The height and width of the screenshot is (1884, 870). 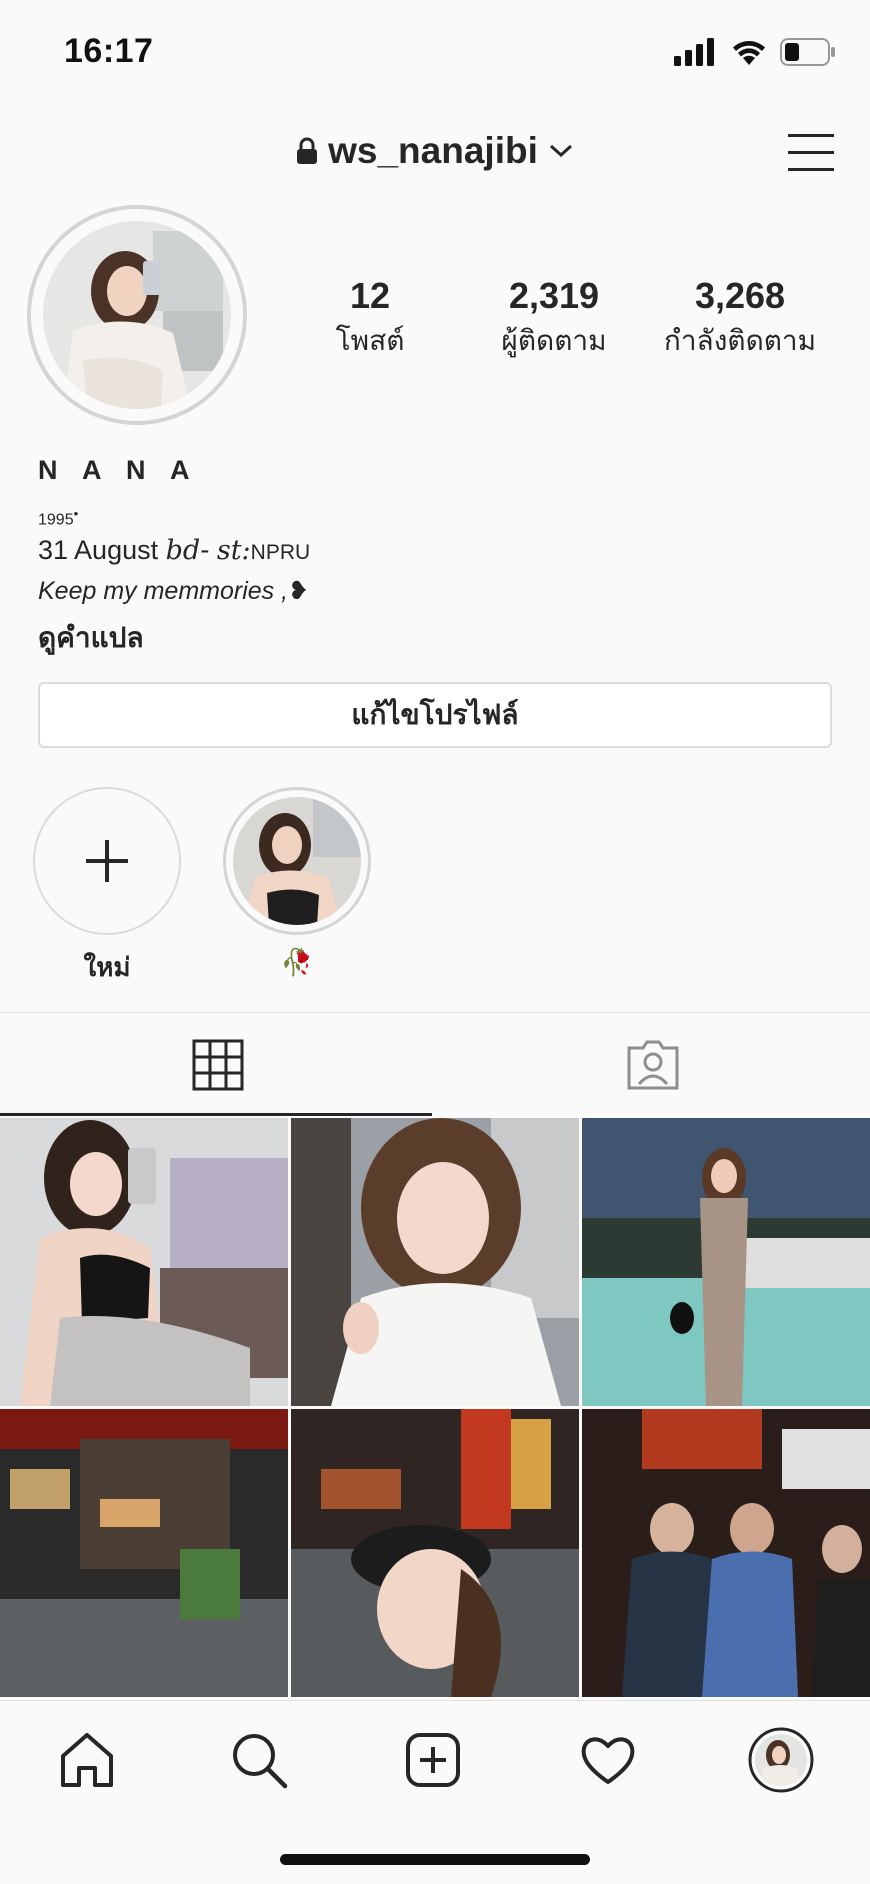 I want to click on nav-activity, so click(x=608, y=1760).